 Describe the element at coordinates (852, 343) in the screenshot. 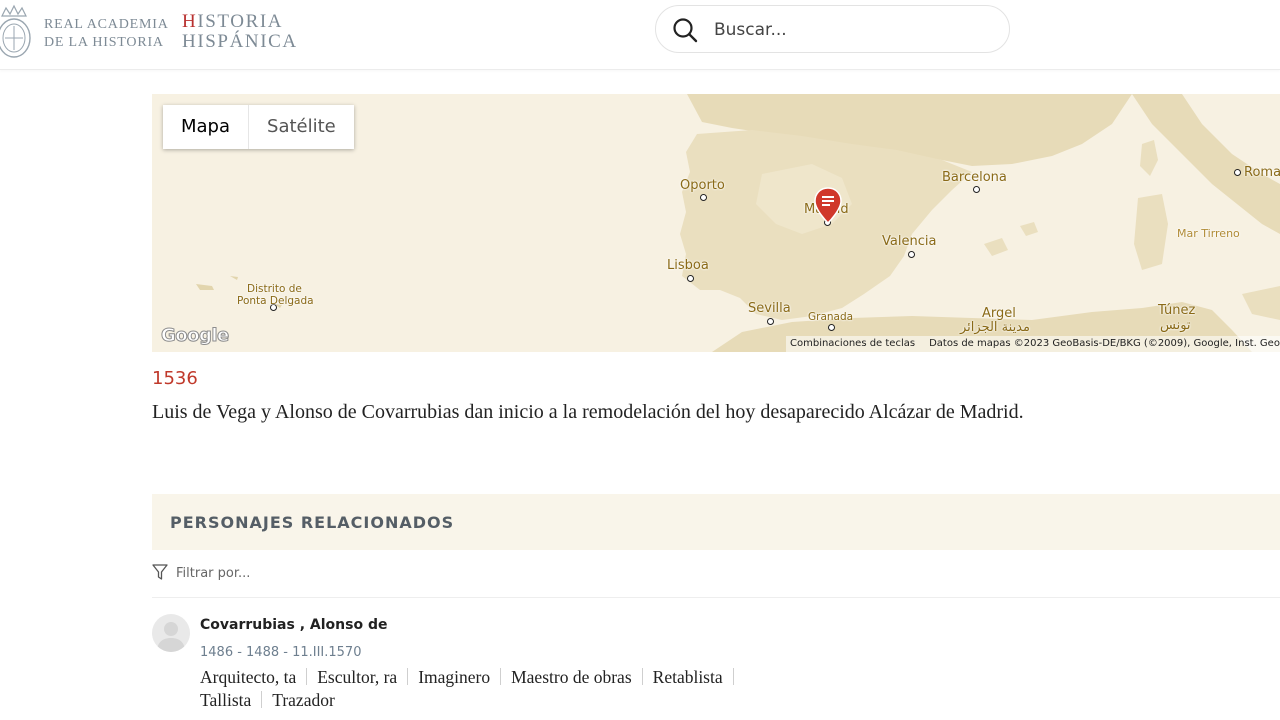

I see `keyboard-shortcuts-link: Combinaciones de teclas` at that location.